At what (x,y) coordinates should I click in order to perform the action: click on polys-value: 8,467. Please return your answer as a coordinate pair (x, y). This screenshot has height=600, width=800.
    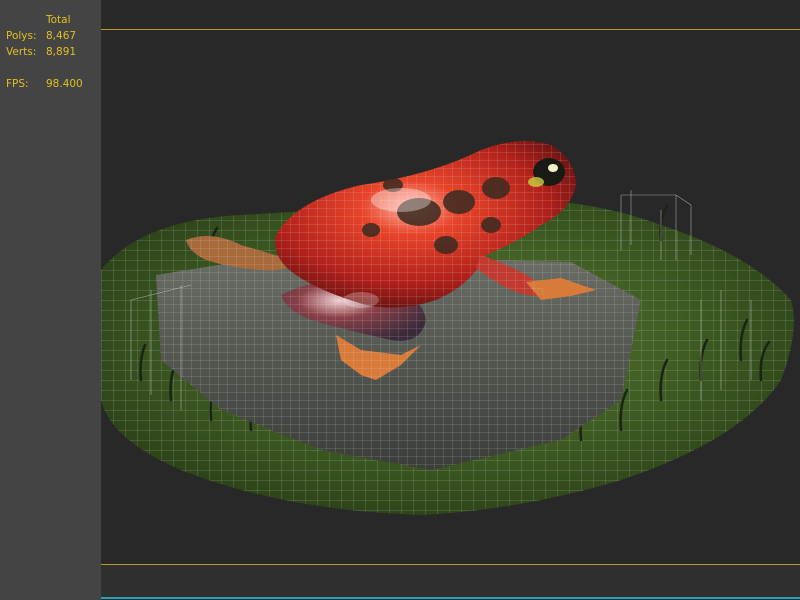
    Looking at the image, I should click on (61, 36).